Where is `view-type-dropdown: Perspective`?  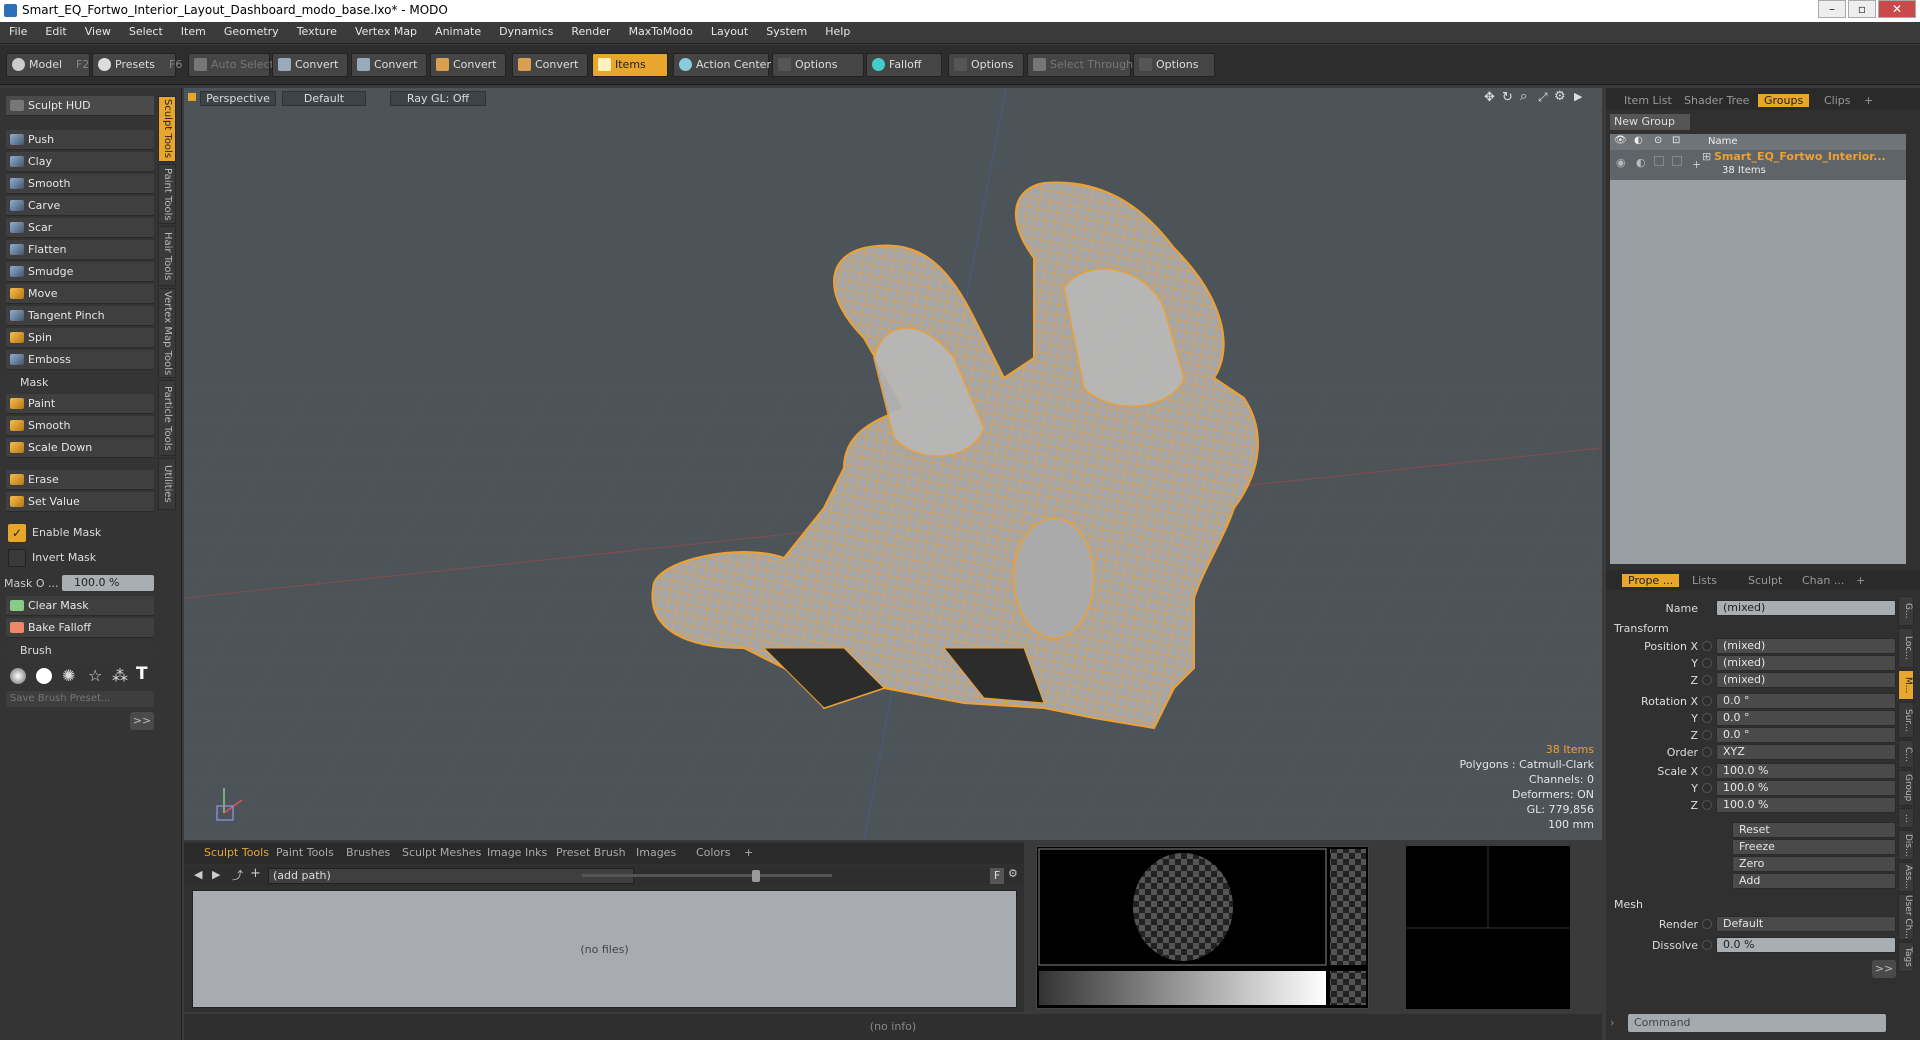 view-type-dropdown: Perspective is located at coordinates (238, 98).